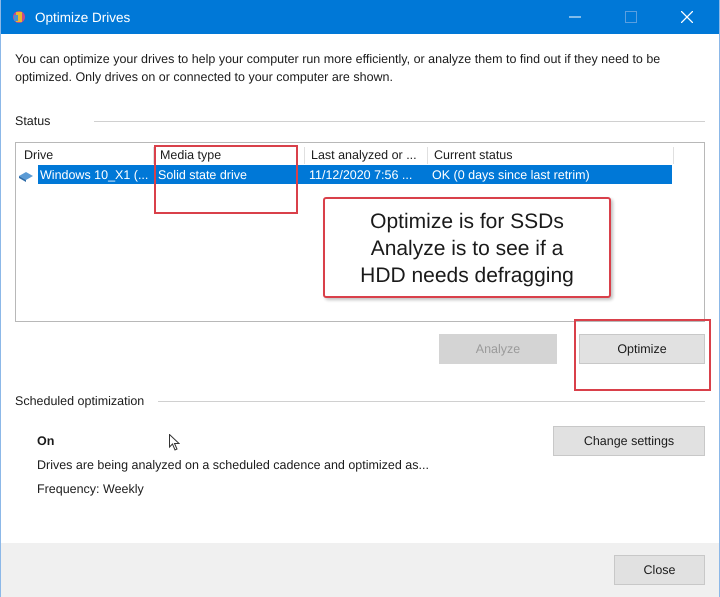 This screenshot has width=720, height=597. I want to click on section-heading: Scheduled optimization, so click(79, 401).